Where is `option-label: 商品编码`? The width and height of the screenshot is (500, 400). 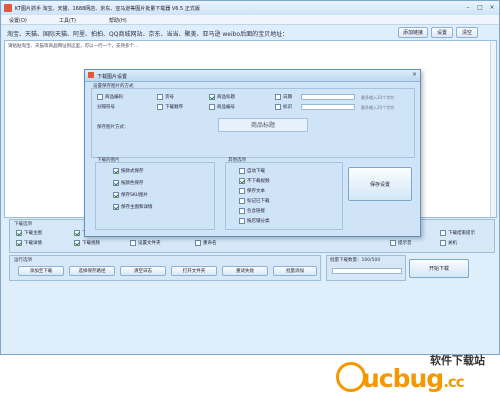
option-label: 商品编码 is located at coordinates (114, 97).